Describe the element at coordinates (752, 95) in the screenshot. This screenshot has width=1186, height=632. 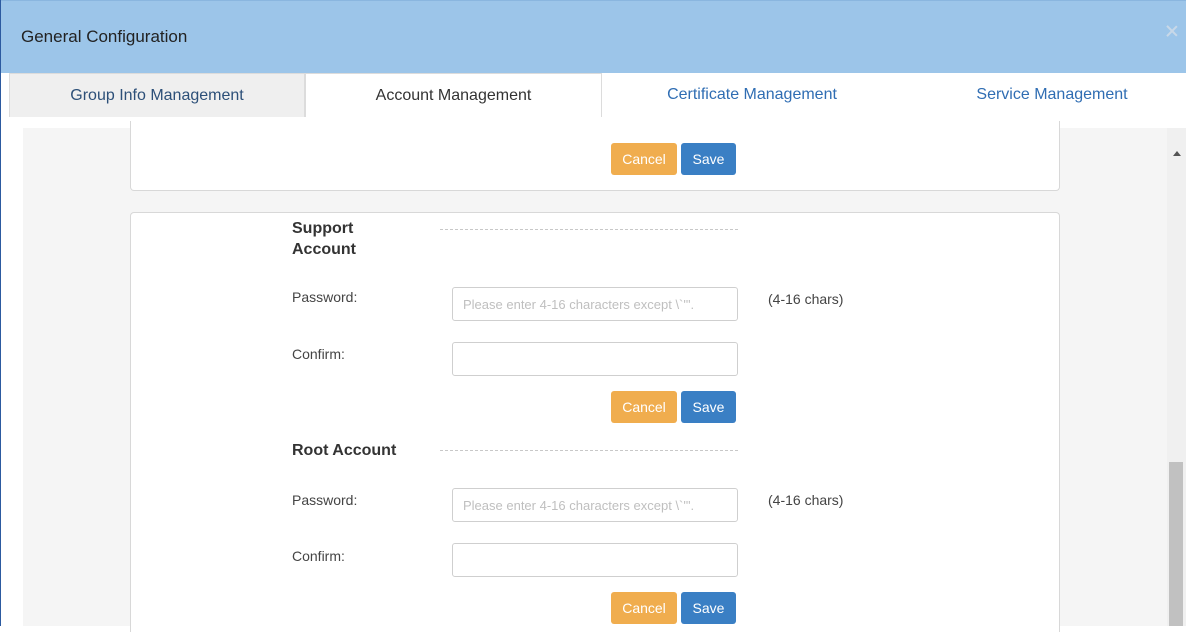
I see `tab-certificate-management: Certificate Management` at that location.